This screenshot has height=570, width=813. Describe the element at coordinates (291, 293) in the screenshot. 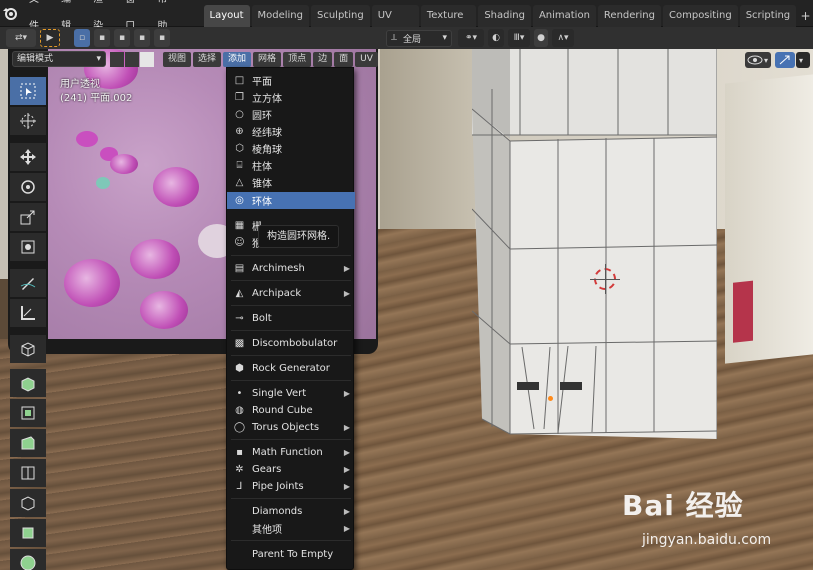

I see `menu-item-archipack: ◭ Archipack ▶` at that location.